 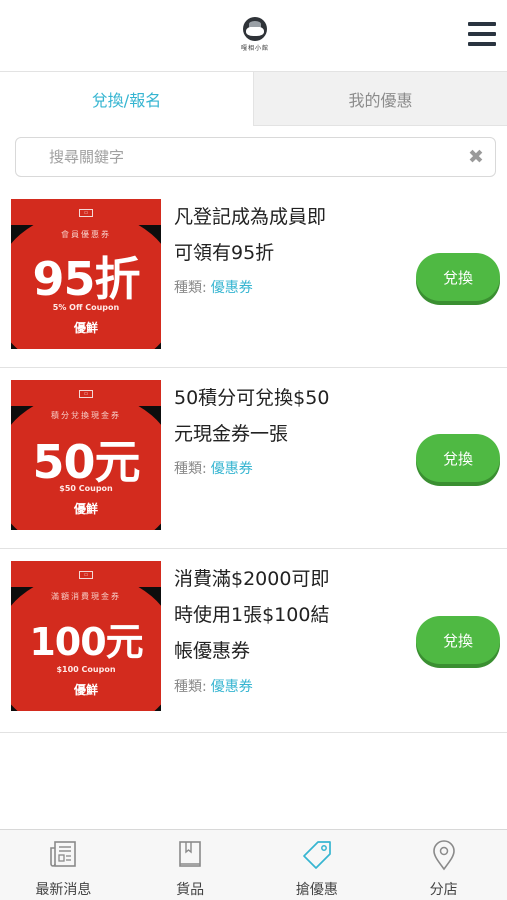 I want to click on search-box: ✖, so click(x=255, y=157).